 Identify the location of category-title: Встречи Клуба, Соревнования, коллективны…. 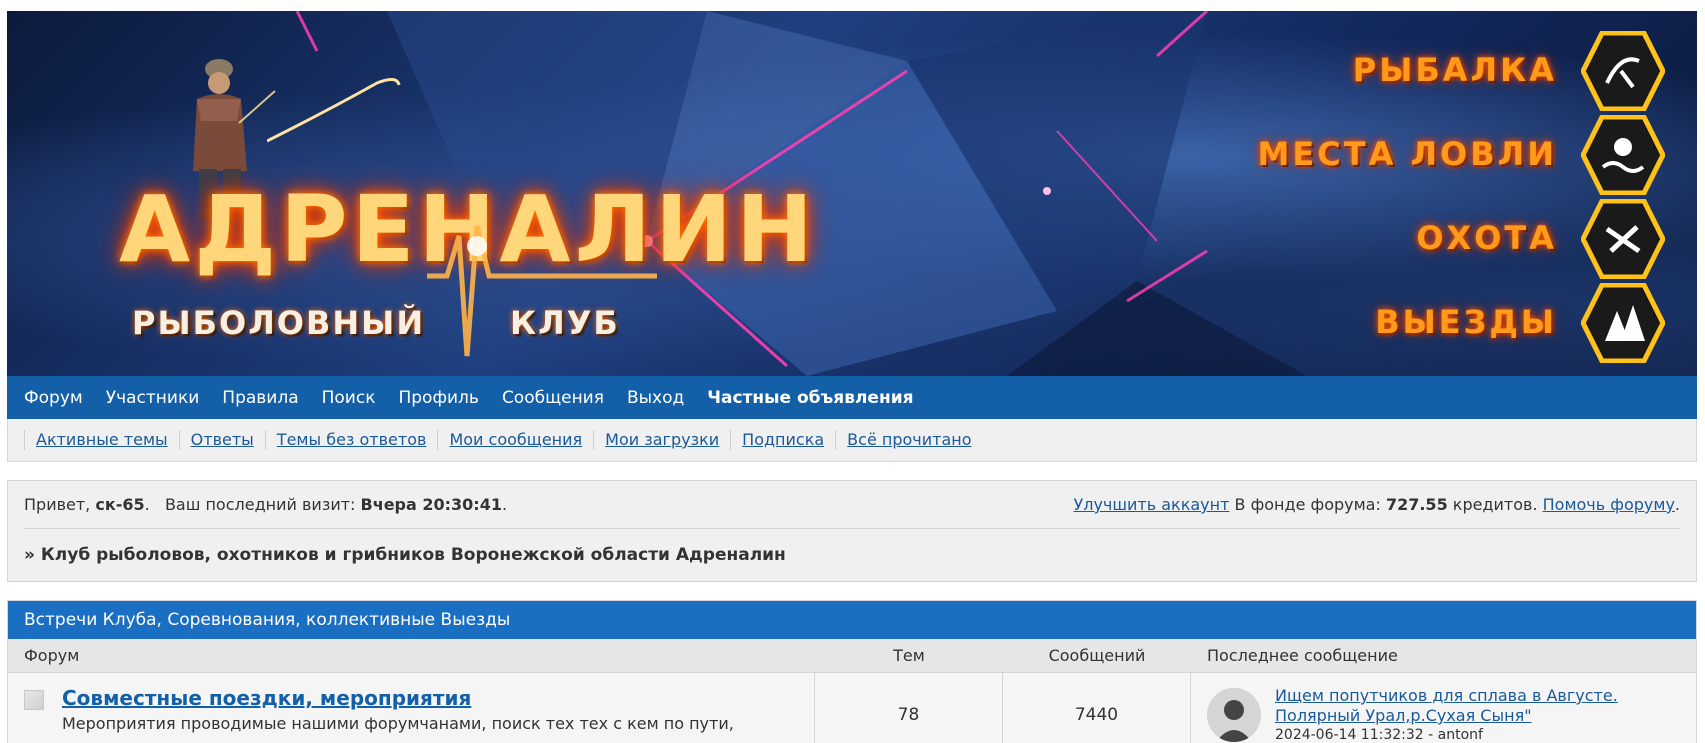
(852, 620).